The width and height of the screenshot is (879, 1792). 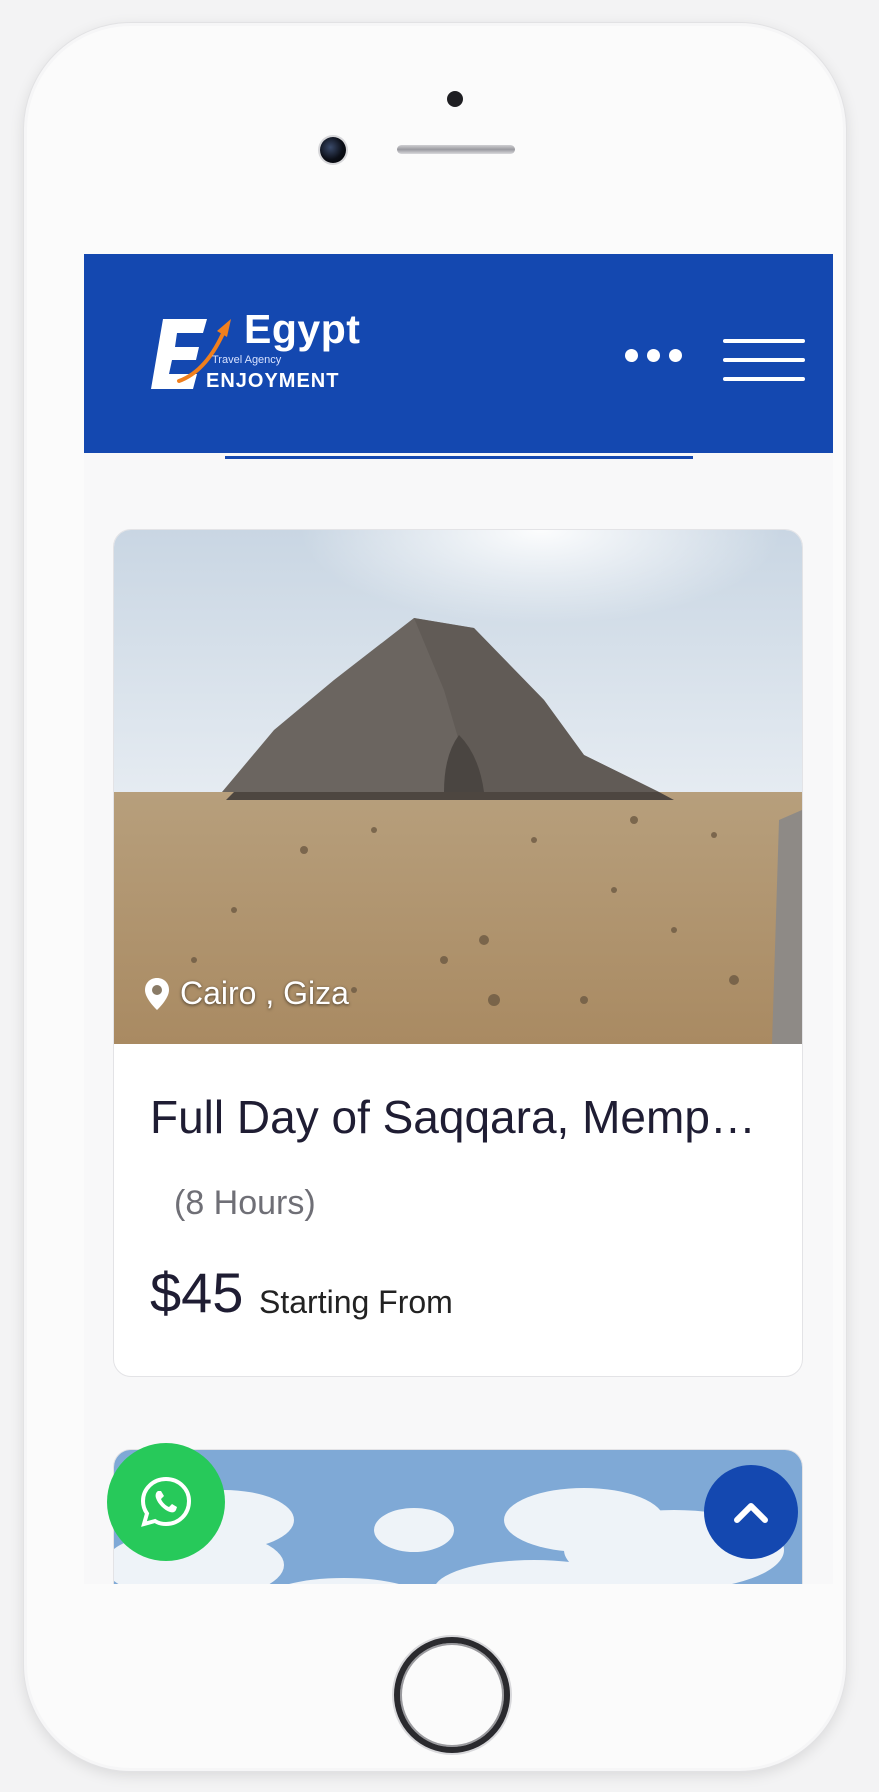 I want to click on location-pin-icon, so click(x=157, y=993).